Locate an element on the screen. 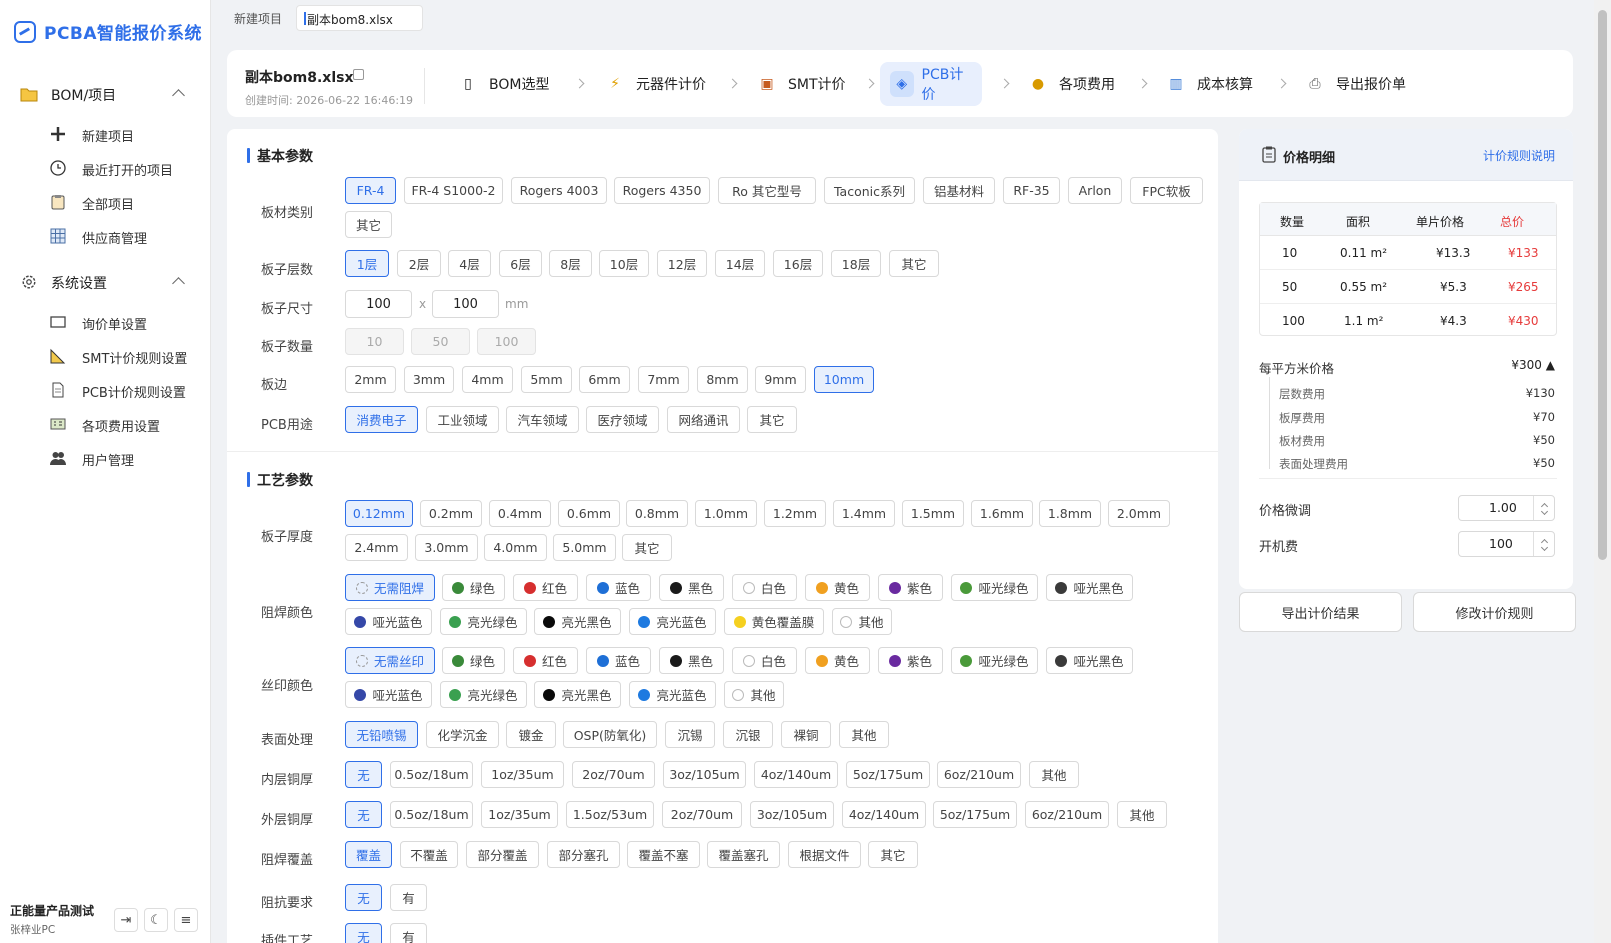 This screenshot has height=943, width=1611. option-edge: 8mm is located at coordinates (722, 379).